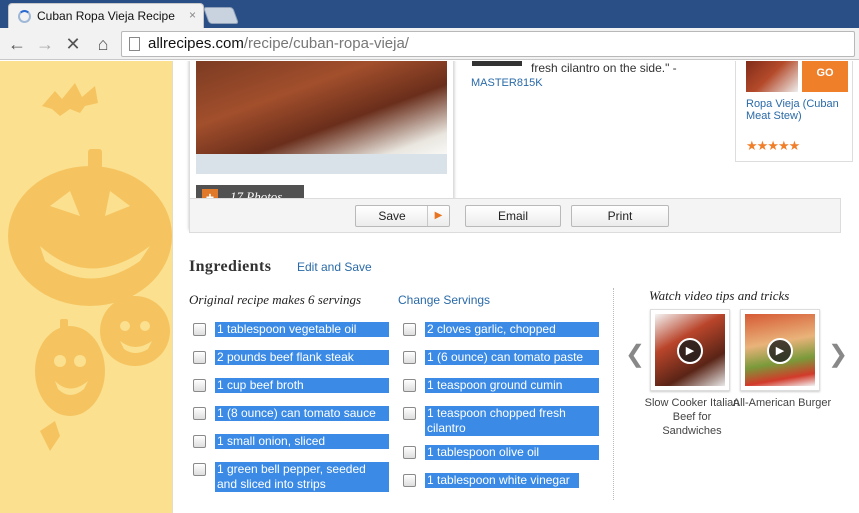 The height and width of the screenshot is (513, 859). I want to click on ingredient-text: 2 cloves garlic, chopped, so click(512, 329).